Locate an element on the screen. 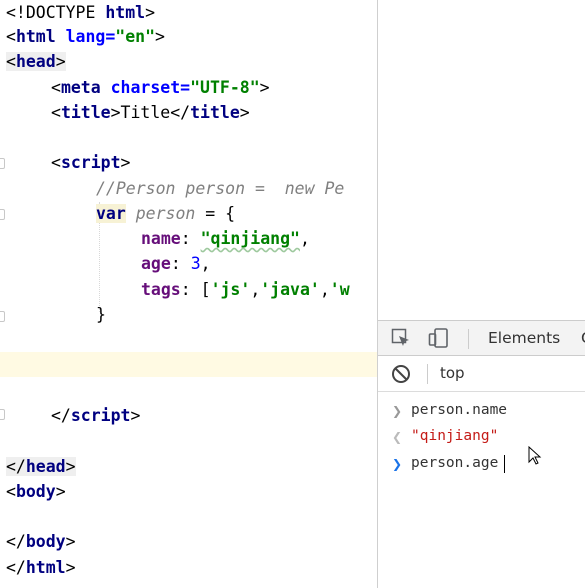  filter-separator is located at coordinates (427, 374).